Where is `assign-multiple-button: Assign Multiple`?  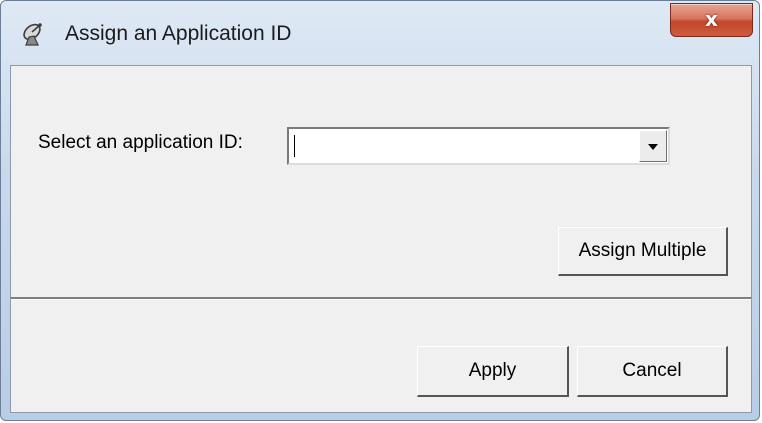
assign-multiple-button: Assign Multiple is located at coordinates (643, 251).